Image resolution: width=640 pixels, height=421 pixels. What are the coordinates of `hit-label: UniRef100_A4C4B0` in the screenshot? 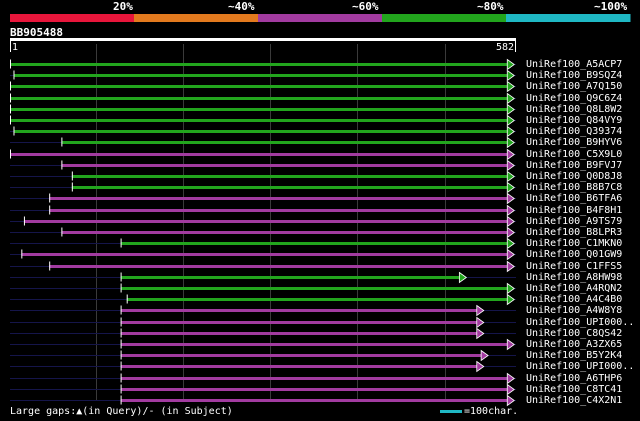 It's located at (574, 299).